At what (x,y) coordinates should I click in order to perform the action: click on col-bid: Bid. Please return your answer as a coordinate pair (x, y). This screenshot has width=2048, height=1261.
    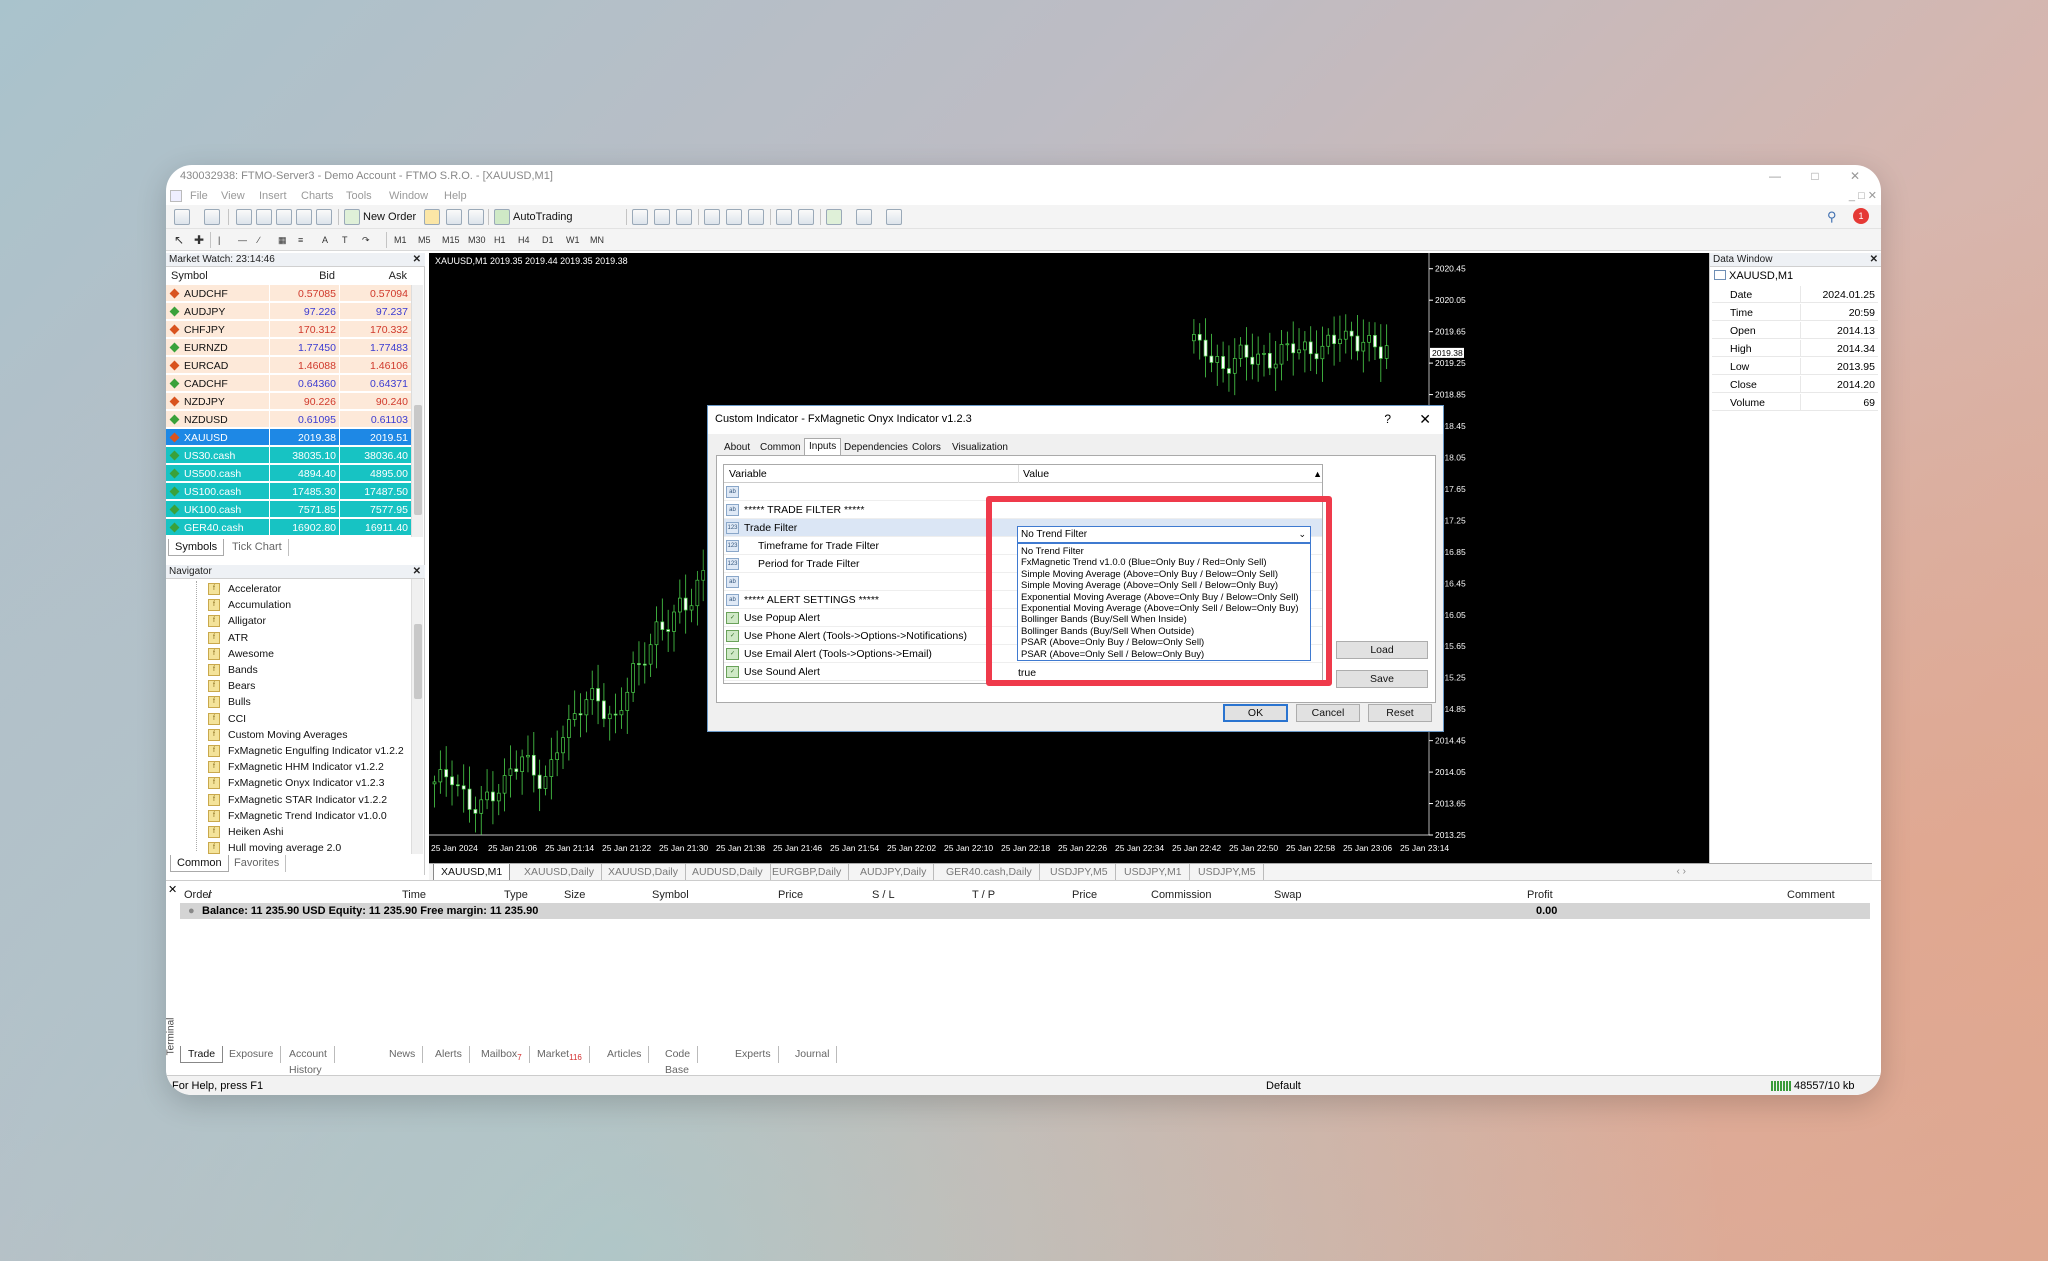
    Looking at the image, I should click on (327, 276).